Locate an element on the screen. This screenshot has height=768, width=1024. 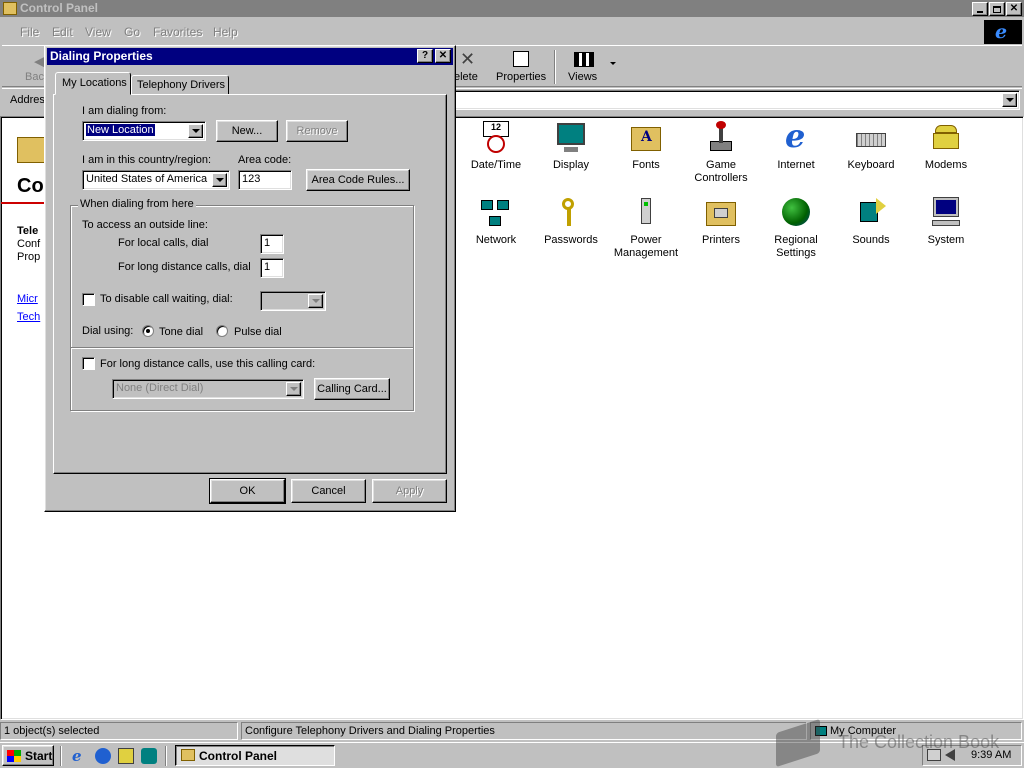
calling-card-dropdown-icon is located at coordinates (293, 389).